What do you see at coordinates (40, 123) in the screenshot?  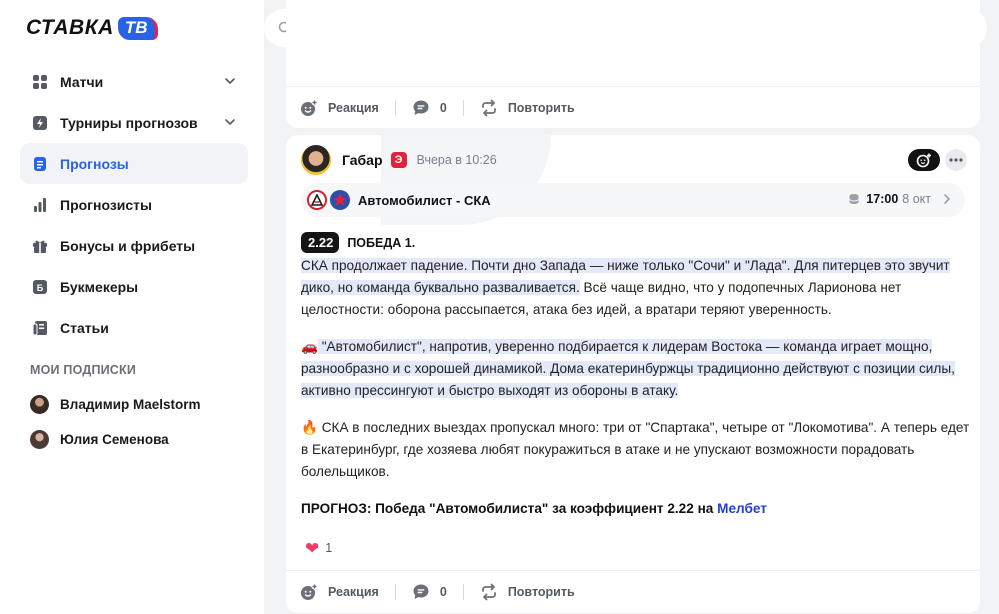 I see `lightning-icon` at bounding box center [40, 123].